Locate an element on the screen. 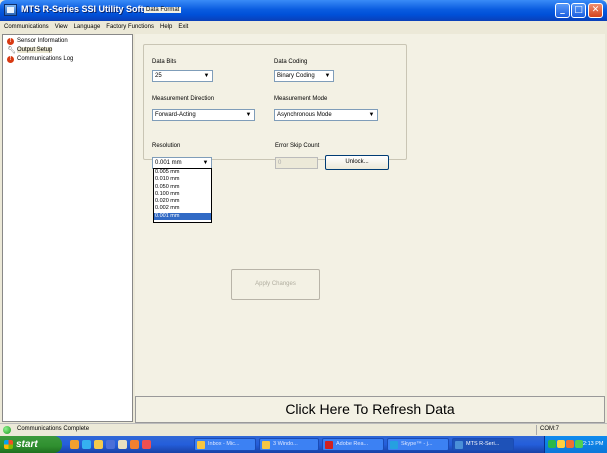  tree-item-sensor-information: ! Sensor Information is located at coordinates (37, 41).